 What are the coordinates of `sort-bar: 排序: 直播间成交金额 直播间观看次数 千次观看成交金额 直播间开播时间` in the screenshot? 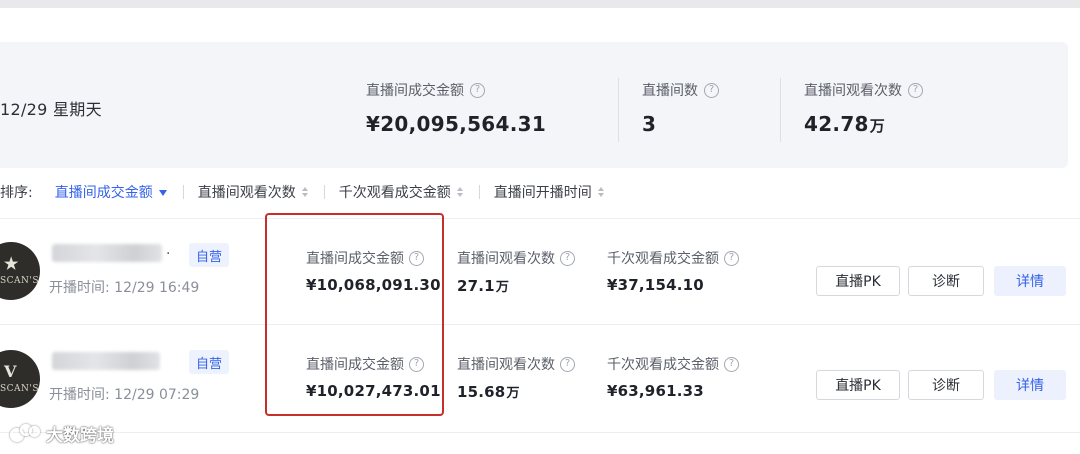 It's located at (302, 192).